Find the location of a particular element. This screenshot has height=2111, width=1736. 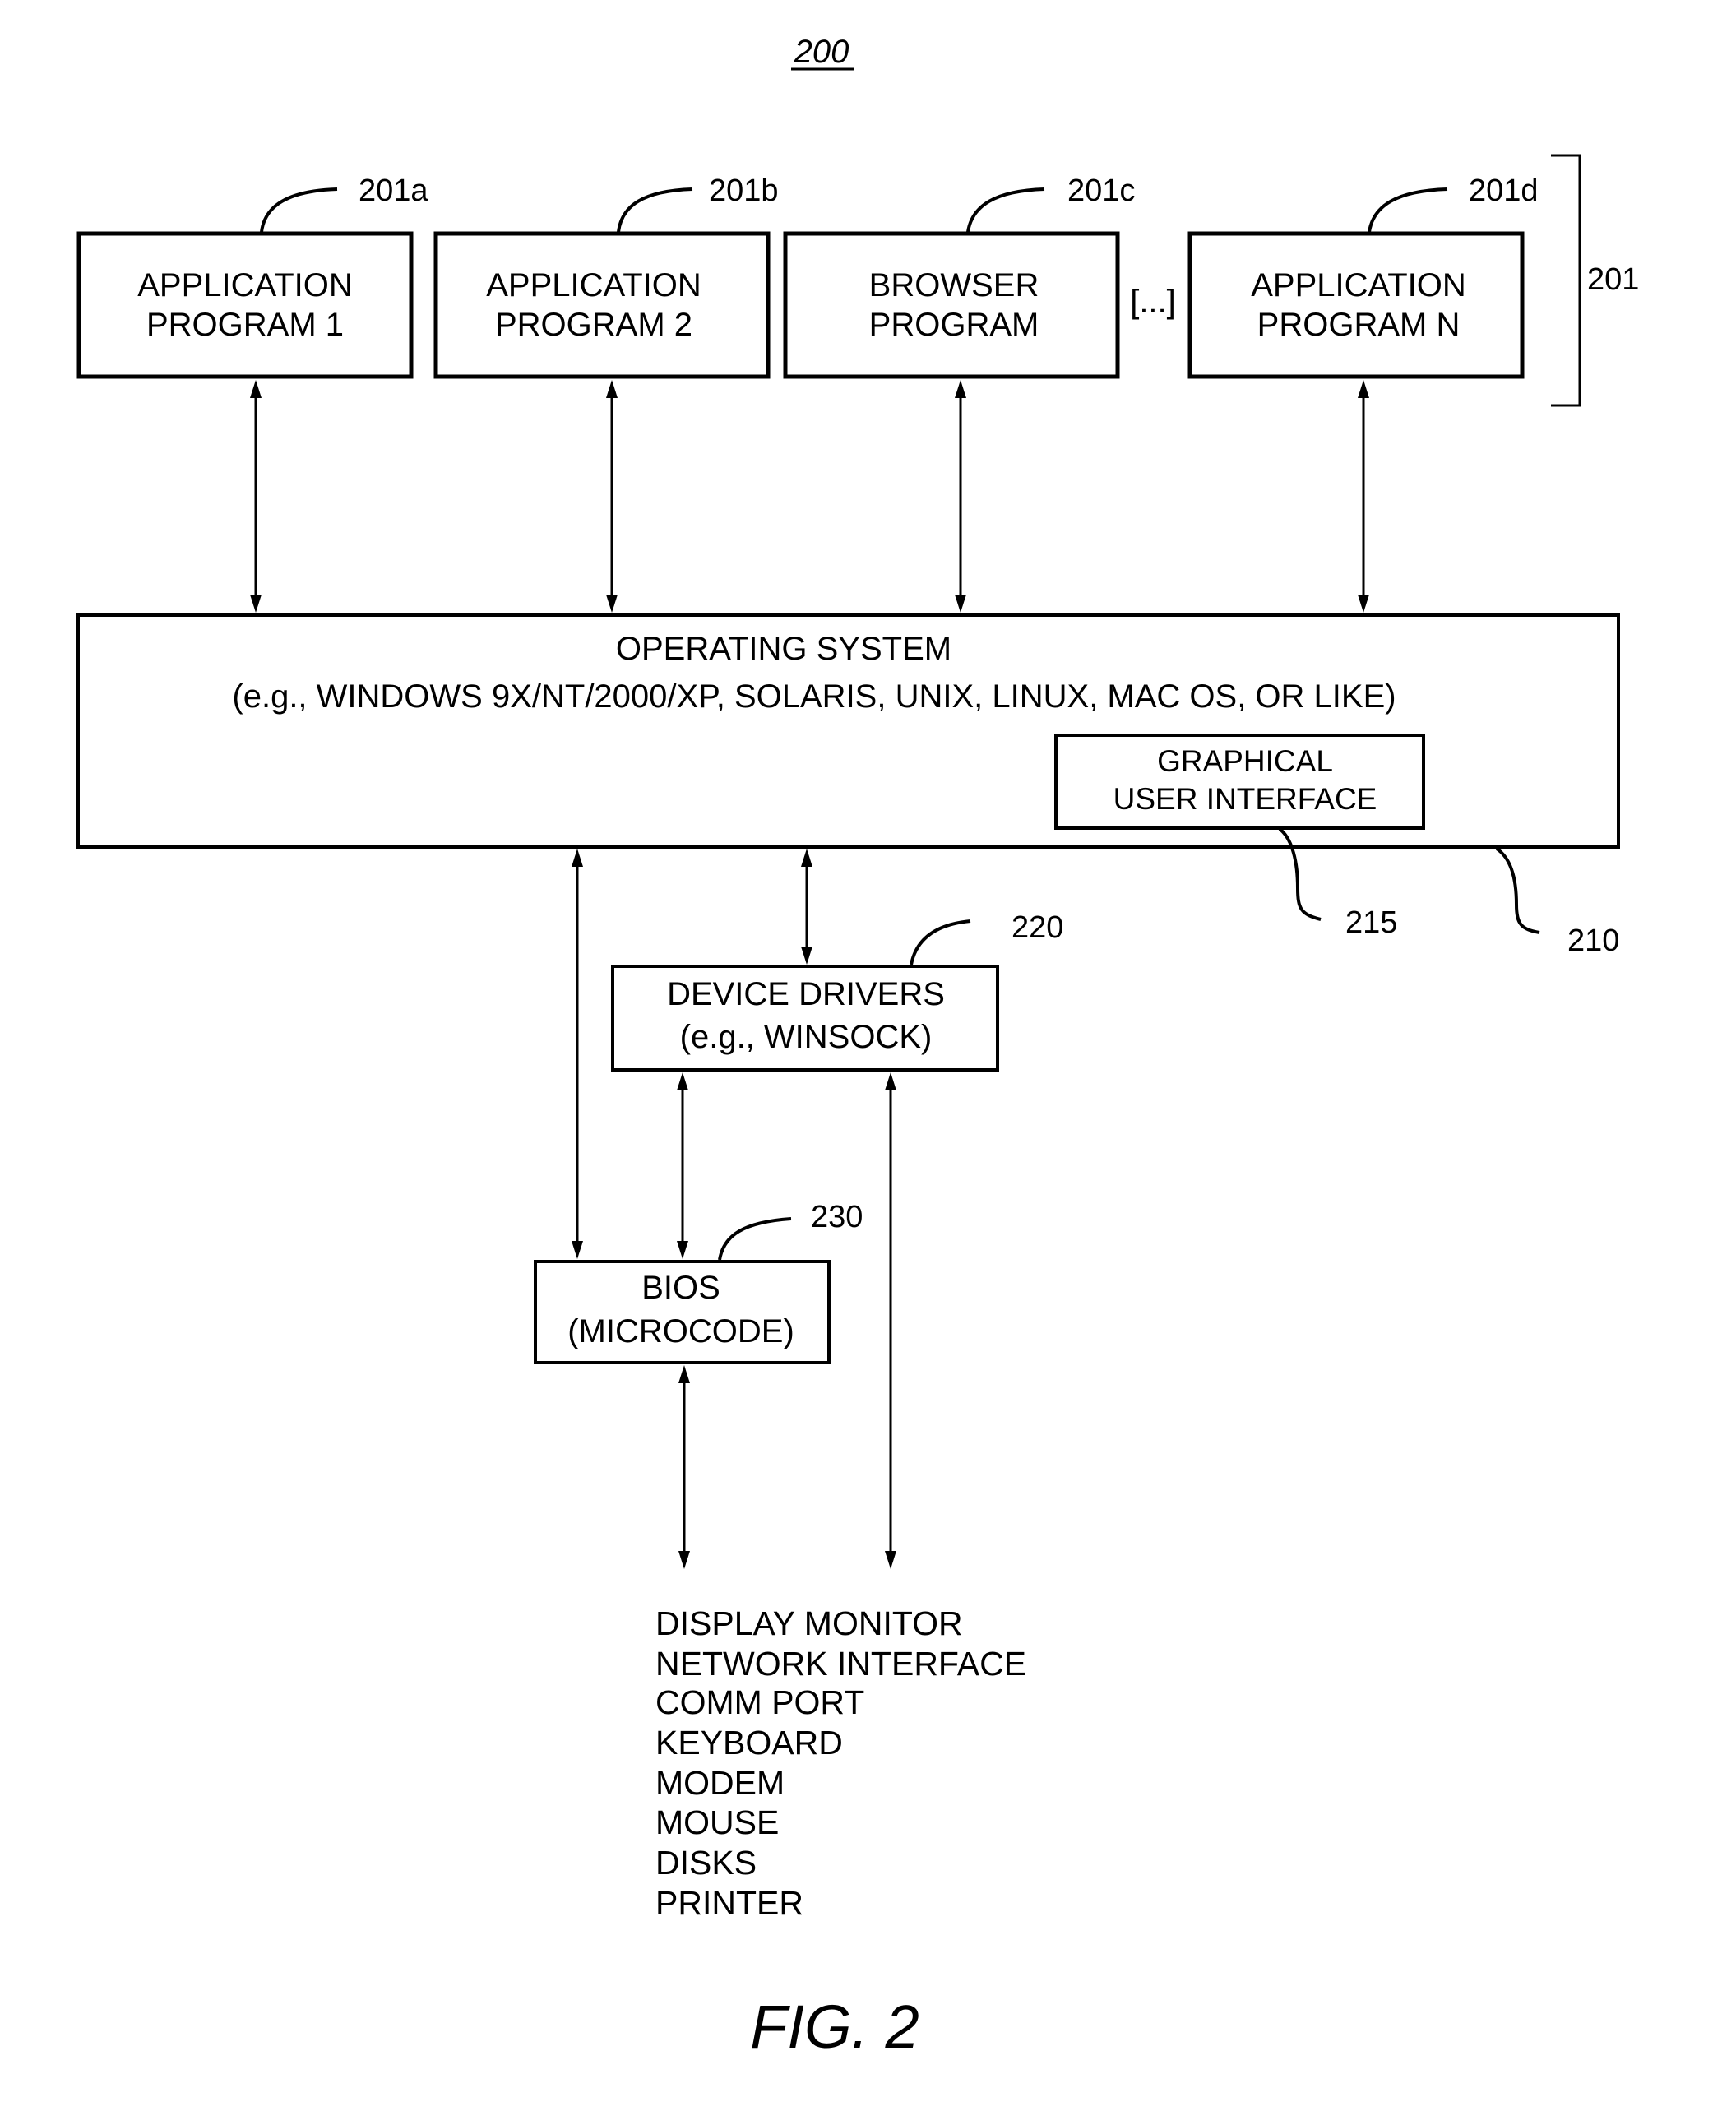

bios-peripherals-arrow is located at coordinates (684, 1467).